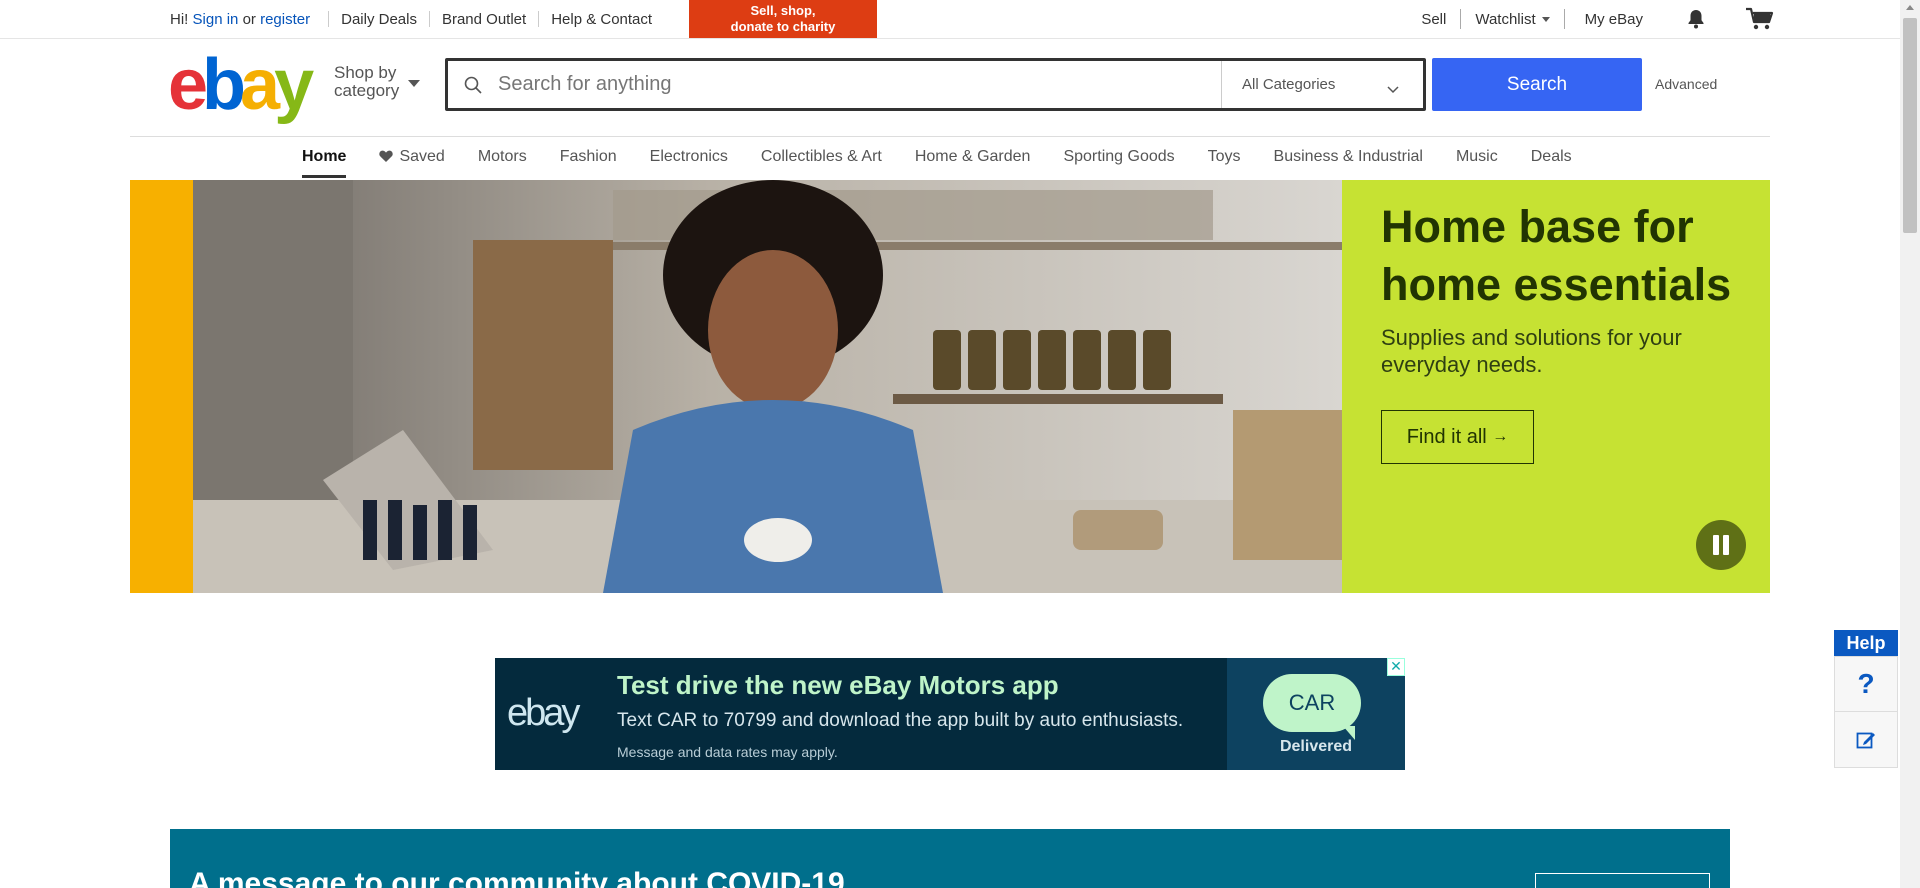 The image size is (1920, 888). Describe the element at coordinates (1910, 444) in the screenshot. I see `page-scrollbar` at that location.